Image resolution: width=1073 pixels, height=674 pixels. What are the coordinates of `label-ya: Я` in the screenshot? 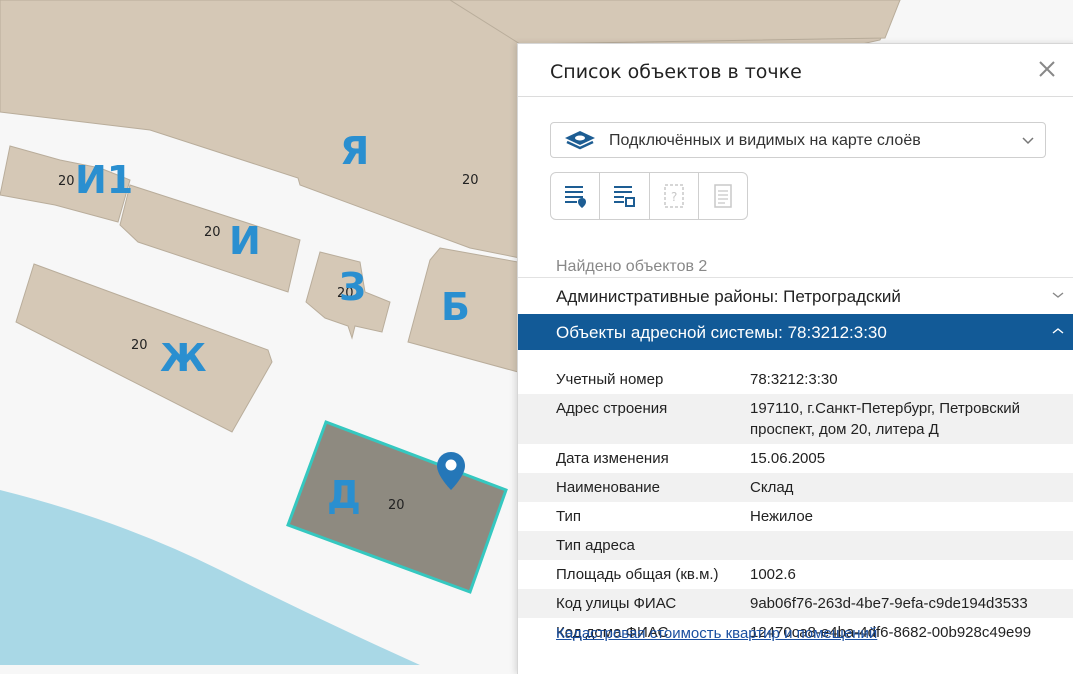 It's located at (354, 151).